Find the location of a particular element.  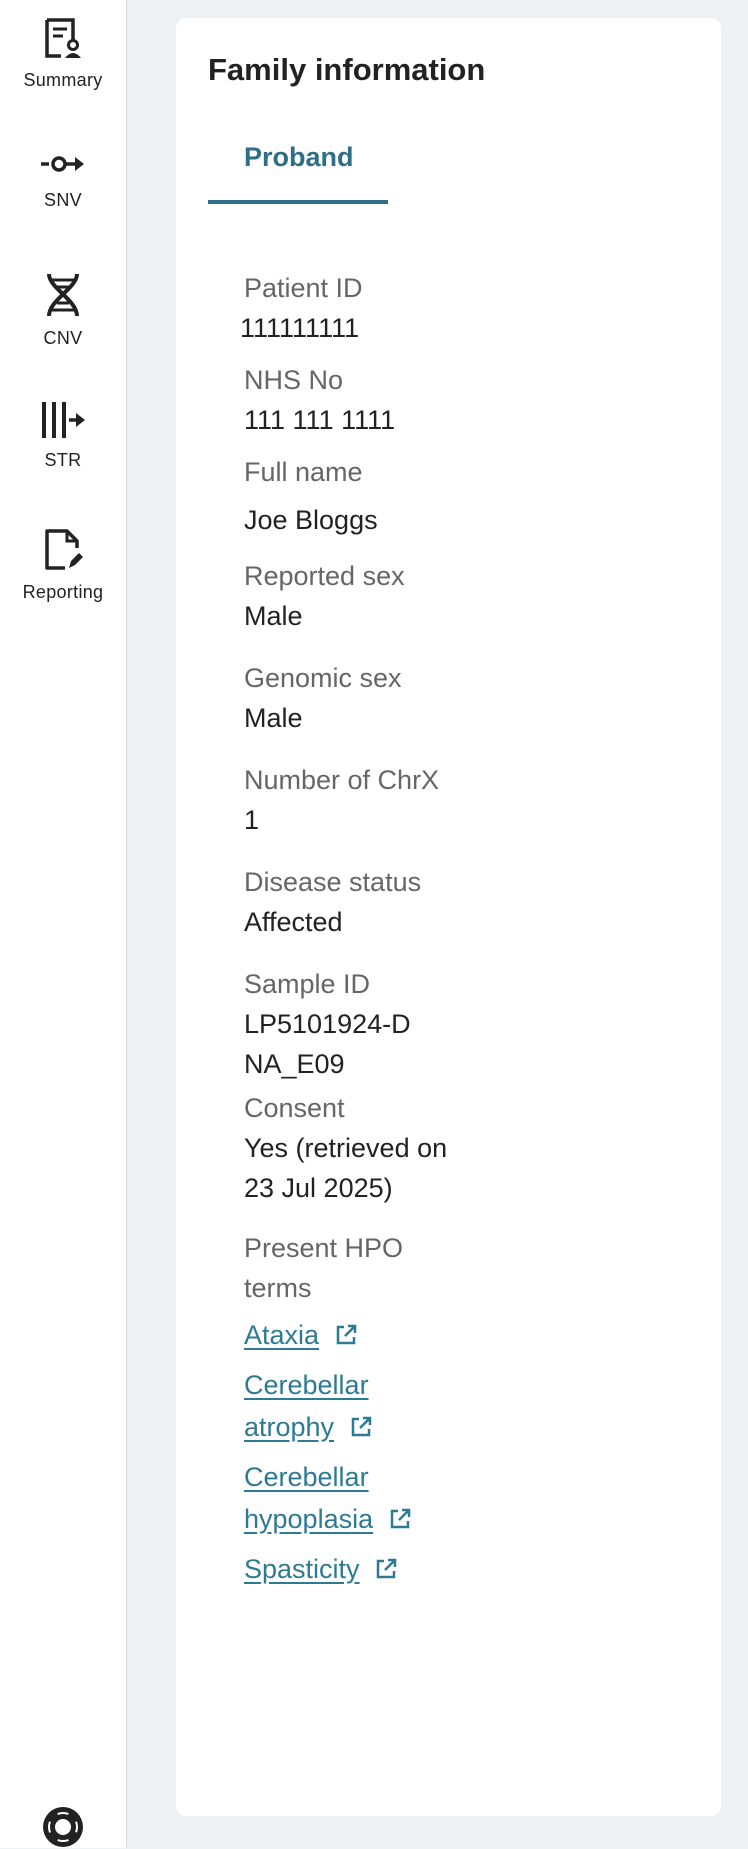

hpo-term-link: Cerebellar hypoplasia is located at coordinates (308, 1498).